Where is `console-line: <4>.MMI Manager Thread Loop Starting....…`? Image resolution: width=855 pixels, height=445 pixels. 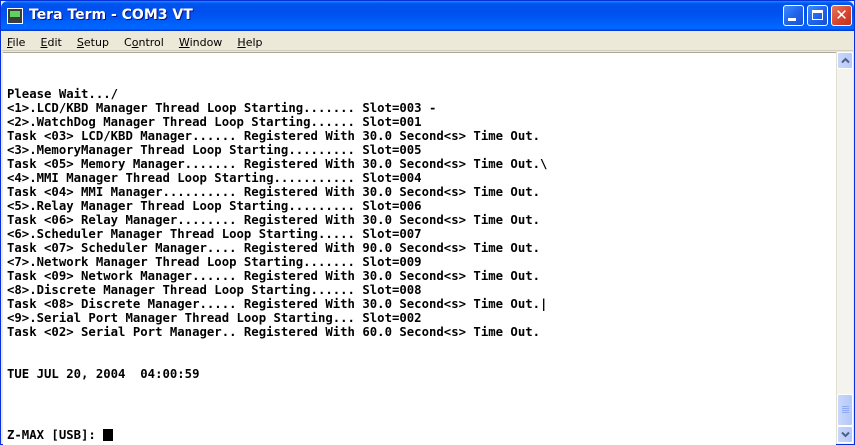 console-line: <4>.MMI Manager Thread Loop Starting....… is located at coordinates (214, 178).